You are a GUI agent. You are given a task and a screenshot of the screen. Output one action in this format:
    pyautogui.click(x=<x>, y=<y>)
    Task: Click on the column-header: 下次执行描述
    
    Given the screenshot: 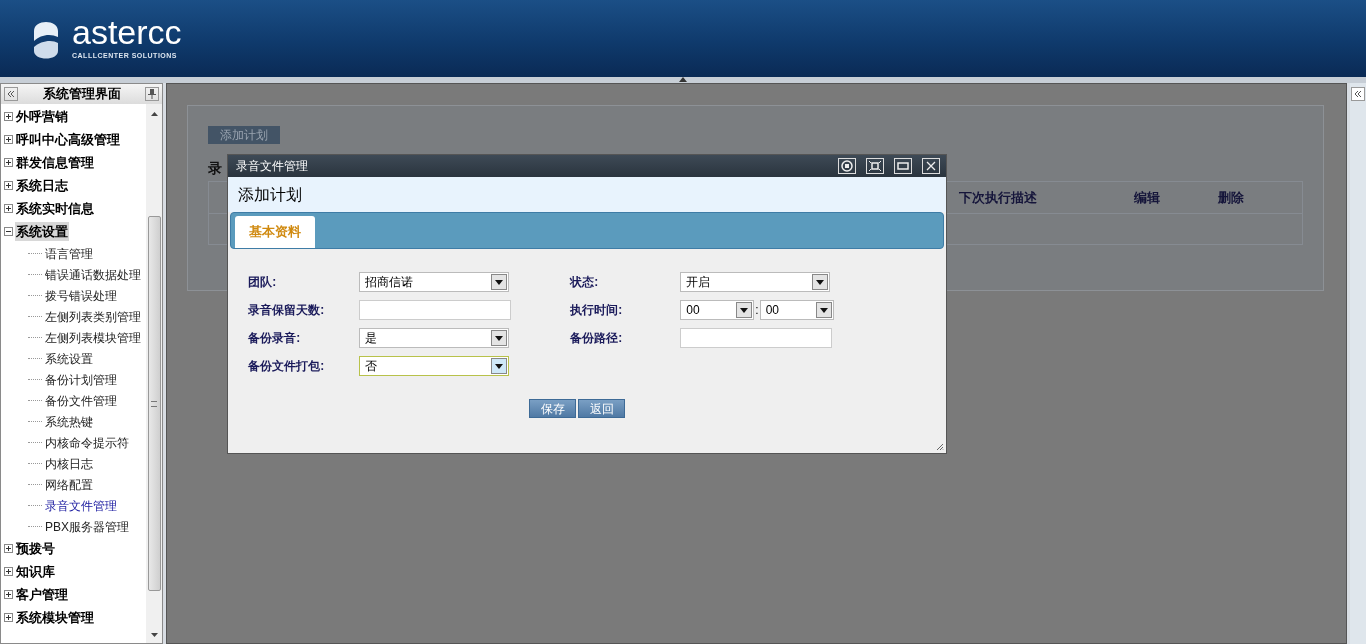 What is the action you would take?
    pyautogui.click(x=999, y=197)
    